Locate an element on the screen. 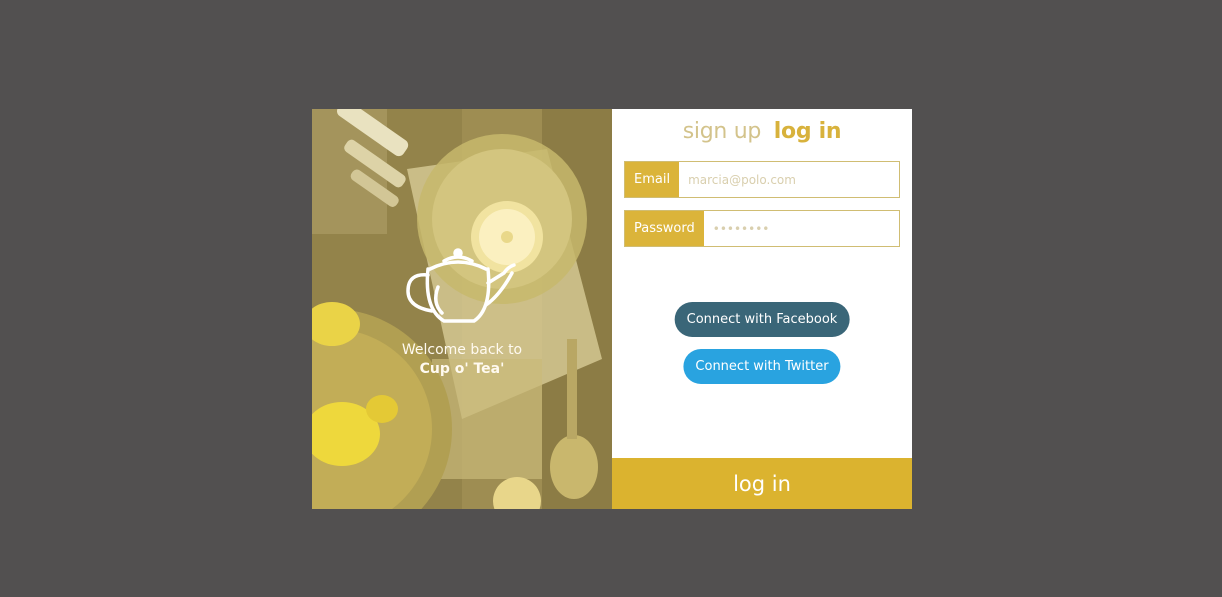 The image size is (1222, 597). password-input is located at coordinates (801, 228).